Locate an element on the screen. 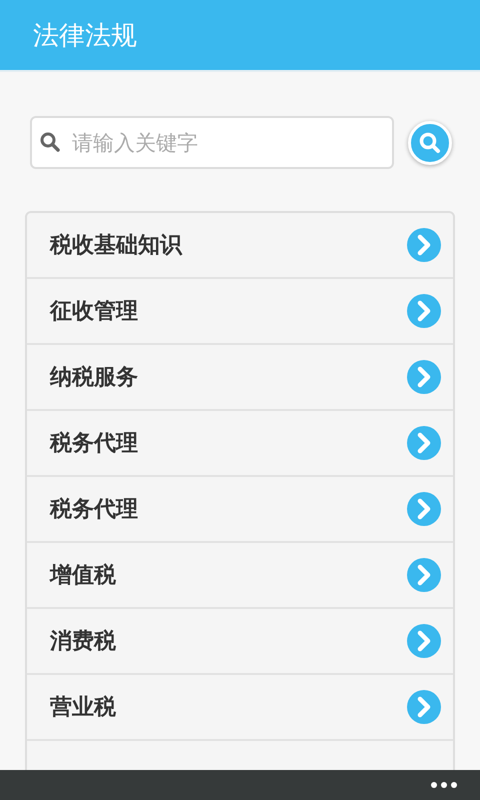 This screenshot has height=800, width=480. category-item: 税收基础知识 is located at coordinates (240, 245).